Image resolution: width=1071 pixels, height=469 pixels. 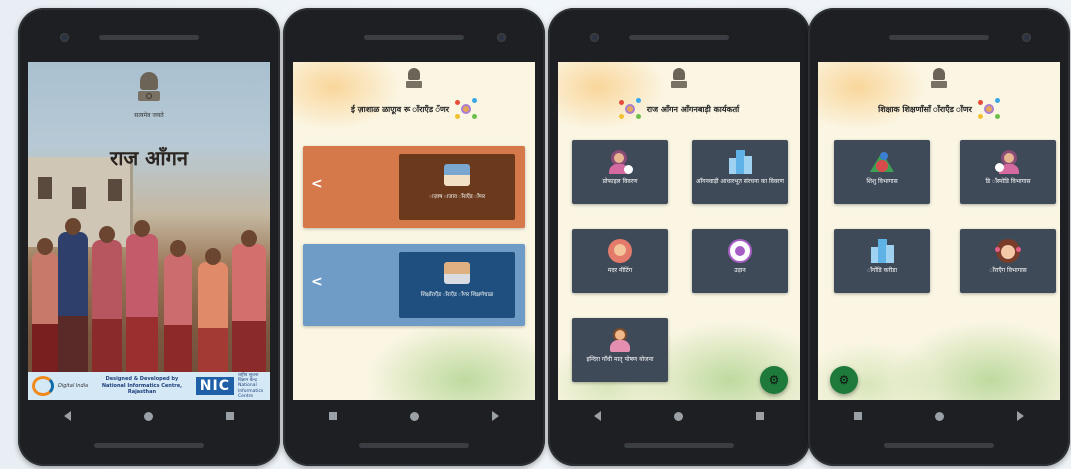 I want to click on triangle-logo-icon, so click(x=882, y=162).